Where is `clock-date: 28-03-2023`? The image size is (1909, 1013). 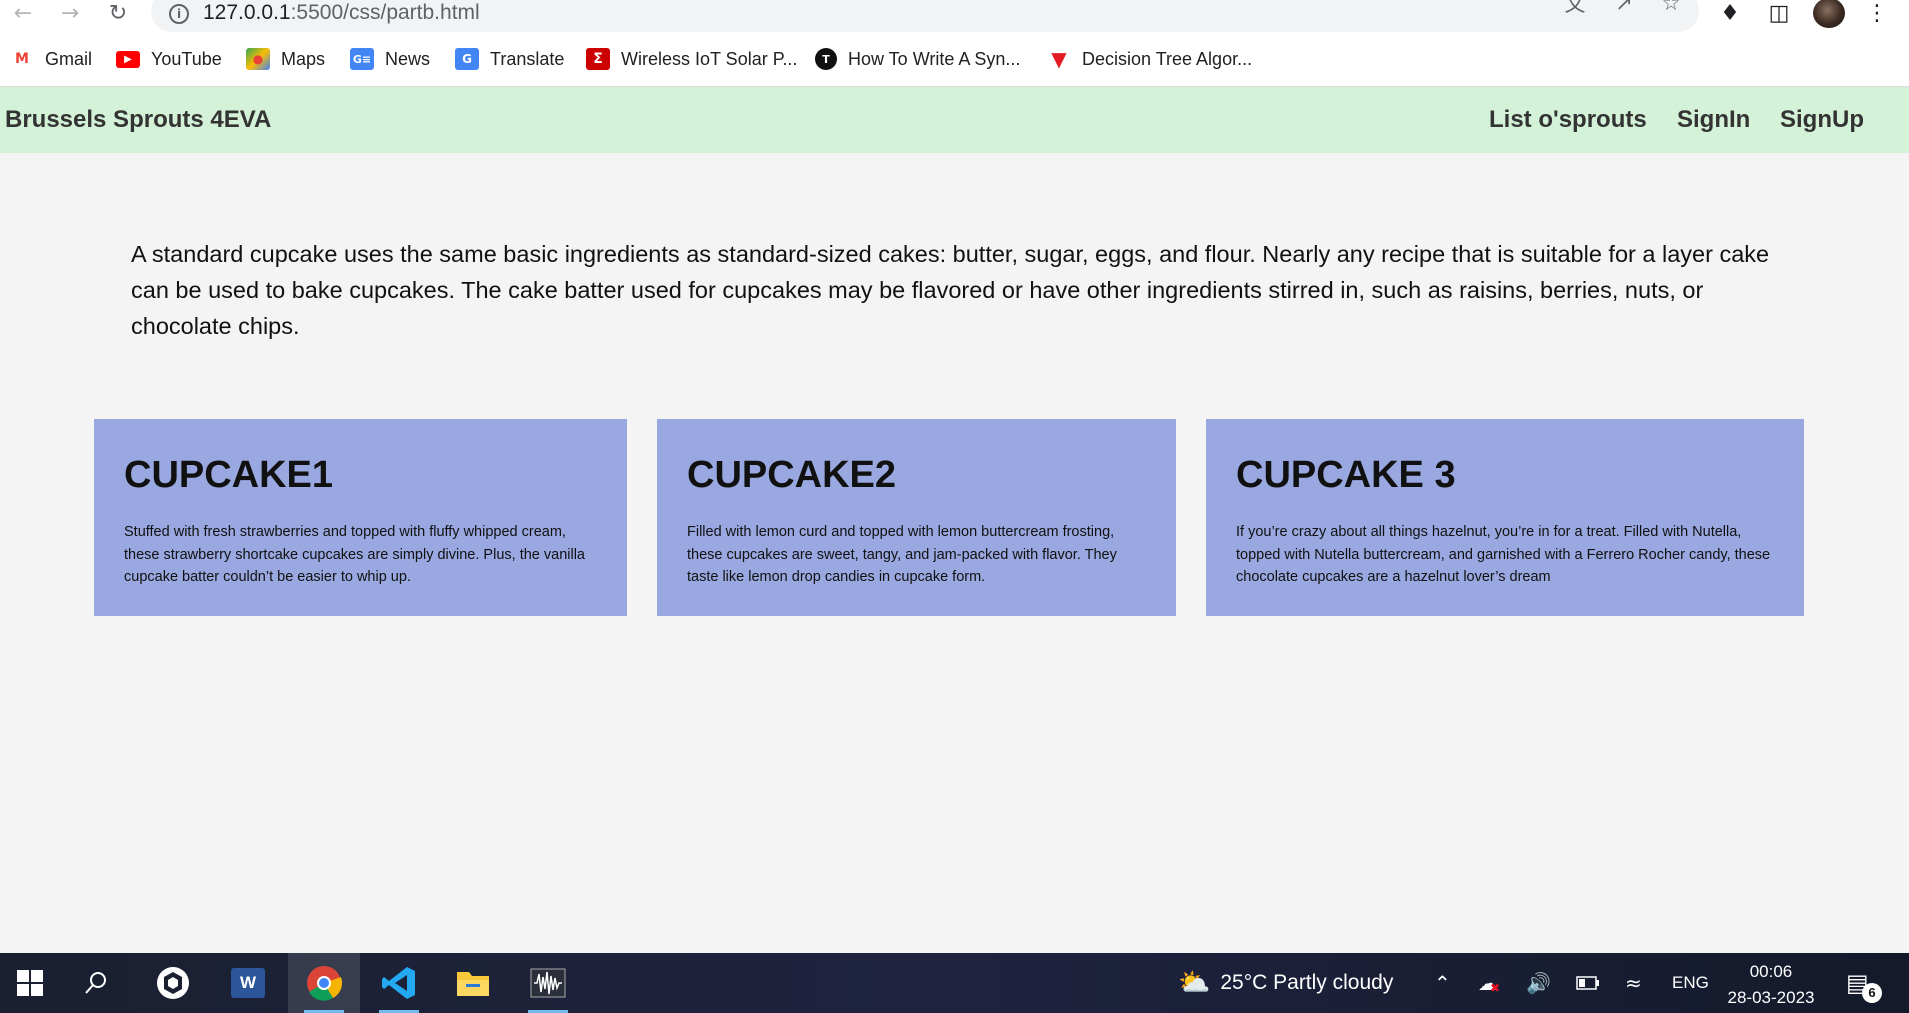 clock-date: 28-03-2023 is located at coordinates (1771, 997).